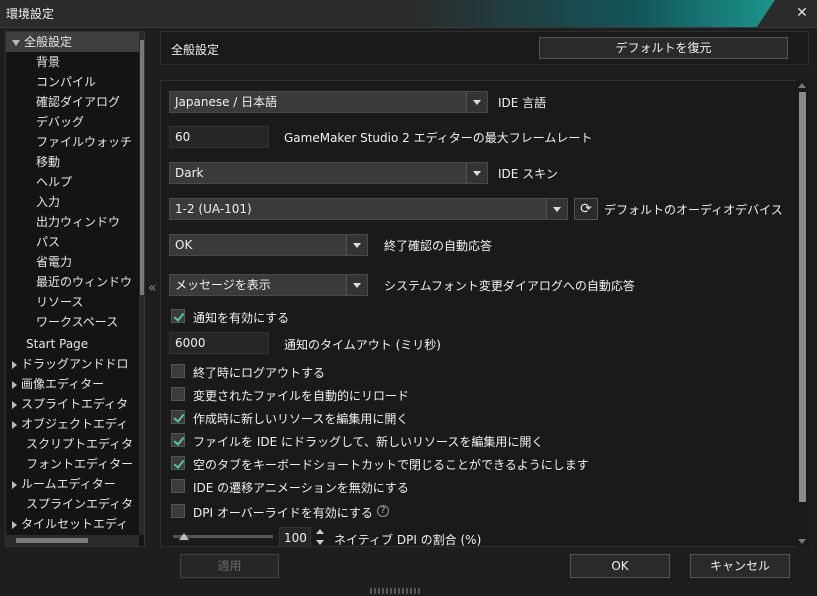 This screenshot has width=817, height=596. I want to click on tree-item: タイルセットエディ, so click(72, 524).